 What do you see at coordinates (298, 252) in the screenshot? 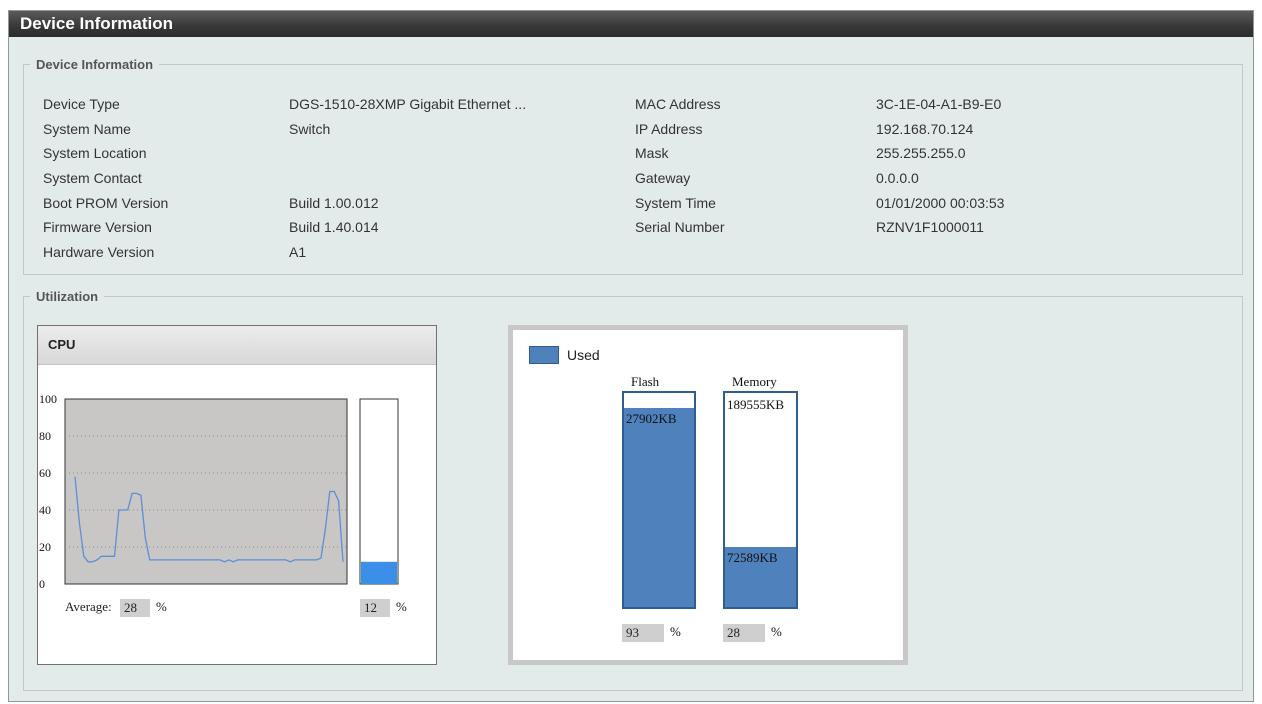
I see `hardware-version-value: A1` at bounding box center [298, 252].